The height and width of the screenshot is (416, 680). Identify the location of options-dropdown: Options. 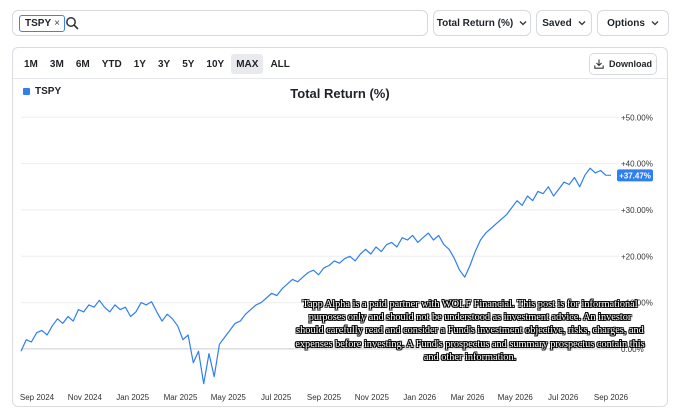
(633, 23).